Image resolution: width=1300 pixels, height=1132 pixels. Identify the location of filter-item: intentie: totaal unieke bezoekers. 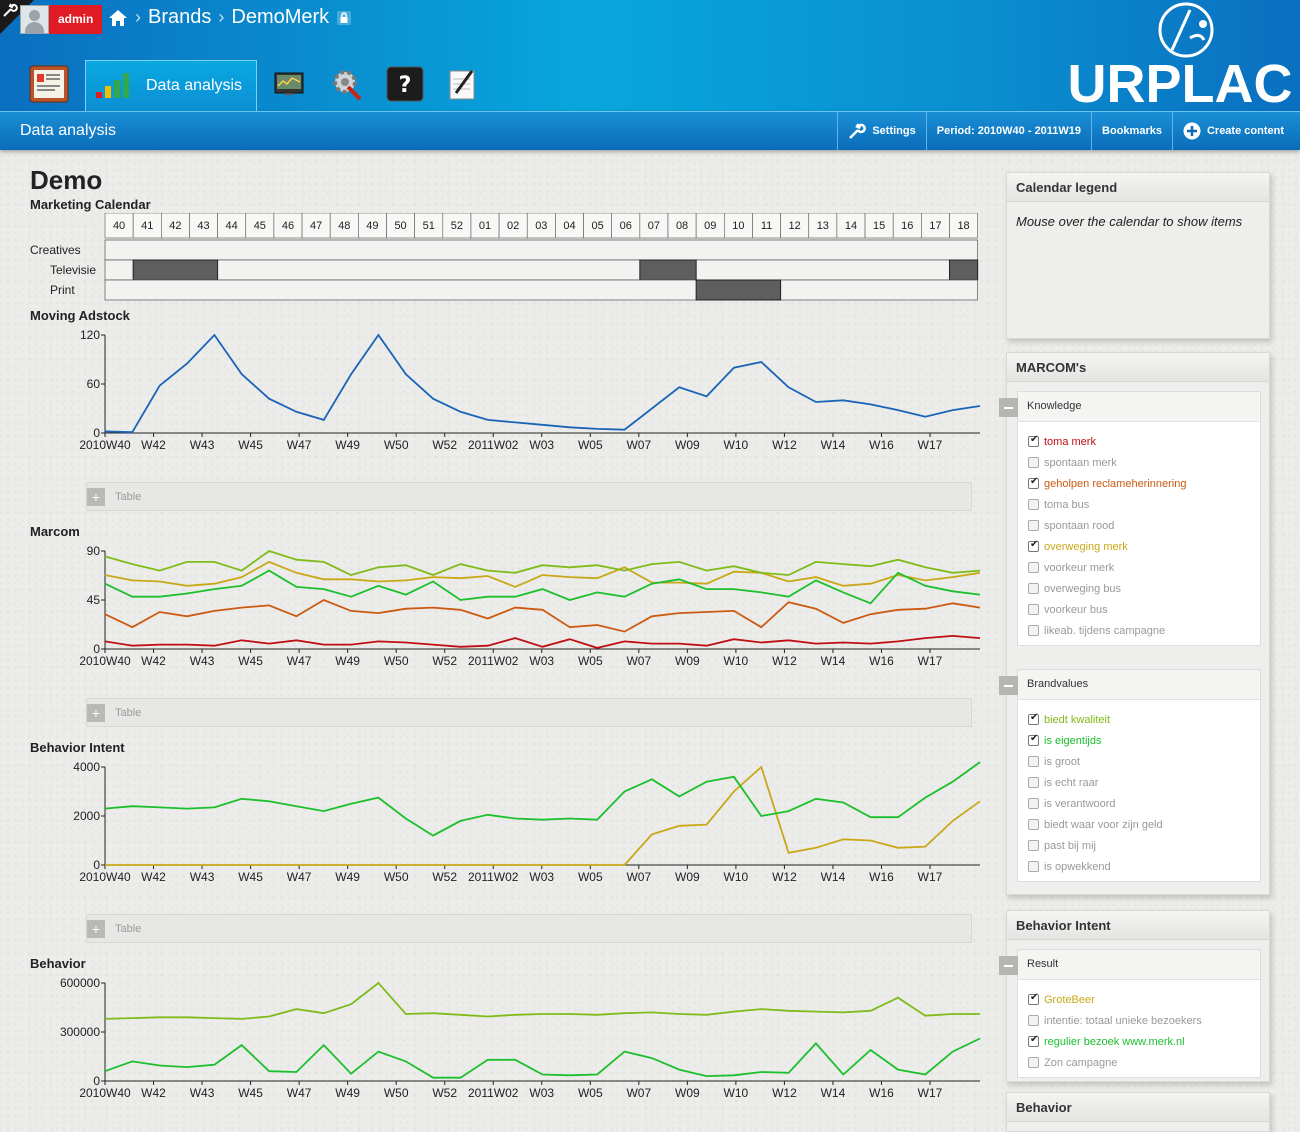
(1144, 1020).